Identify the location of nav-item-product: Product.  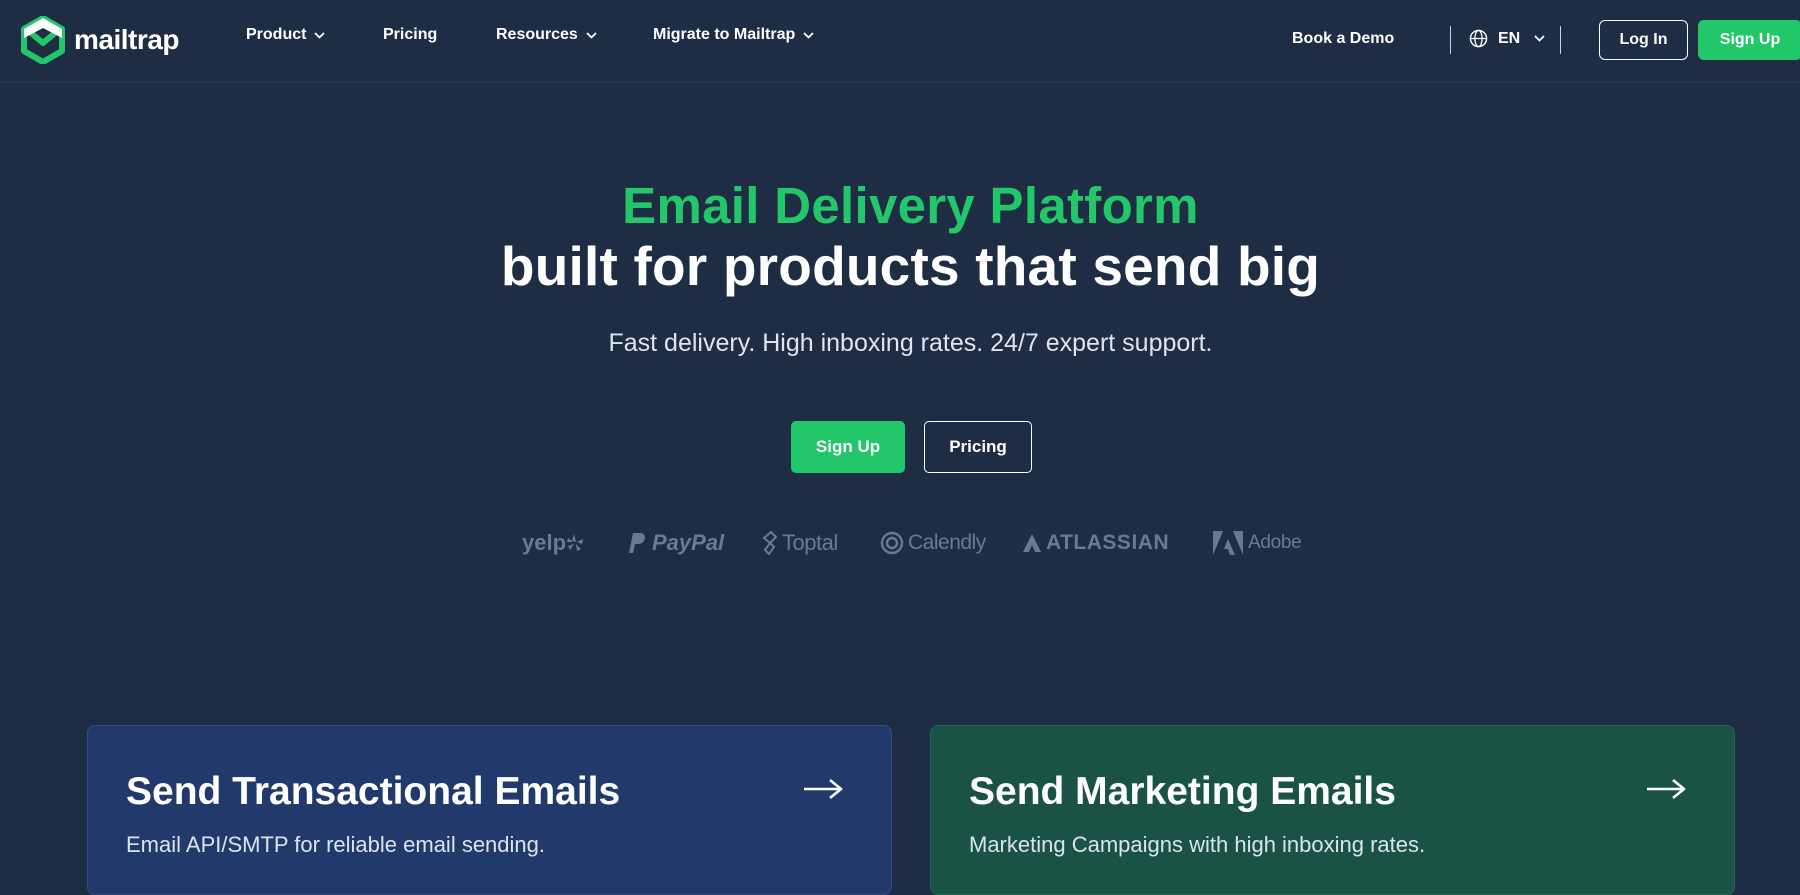
(286, 35).